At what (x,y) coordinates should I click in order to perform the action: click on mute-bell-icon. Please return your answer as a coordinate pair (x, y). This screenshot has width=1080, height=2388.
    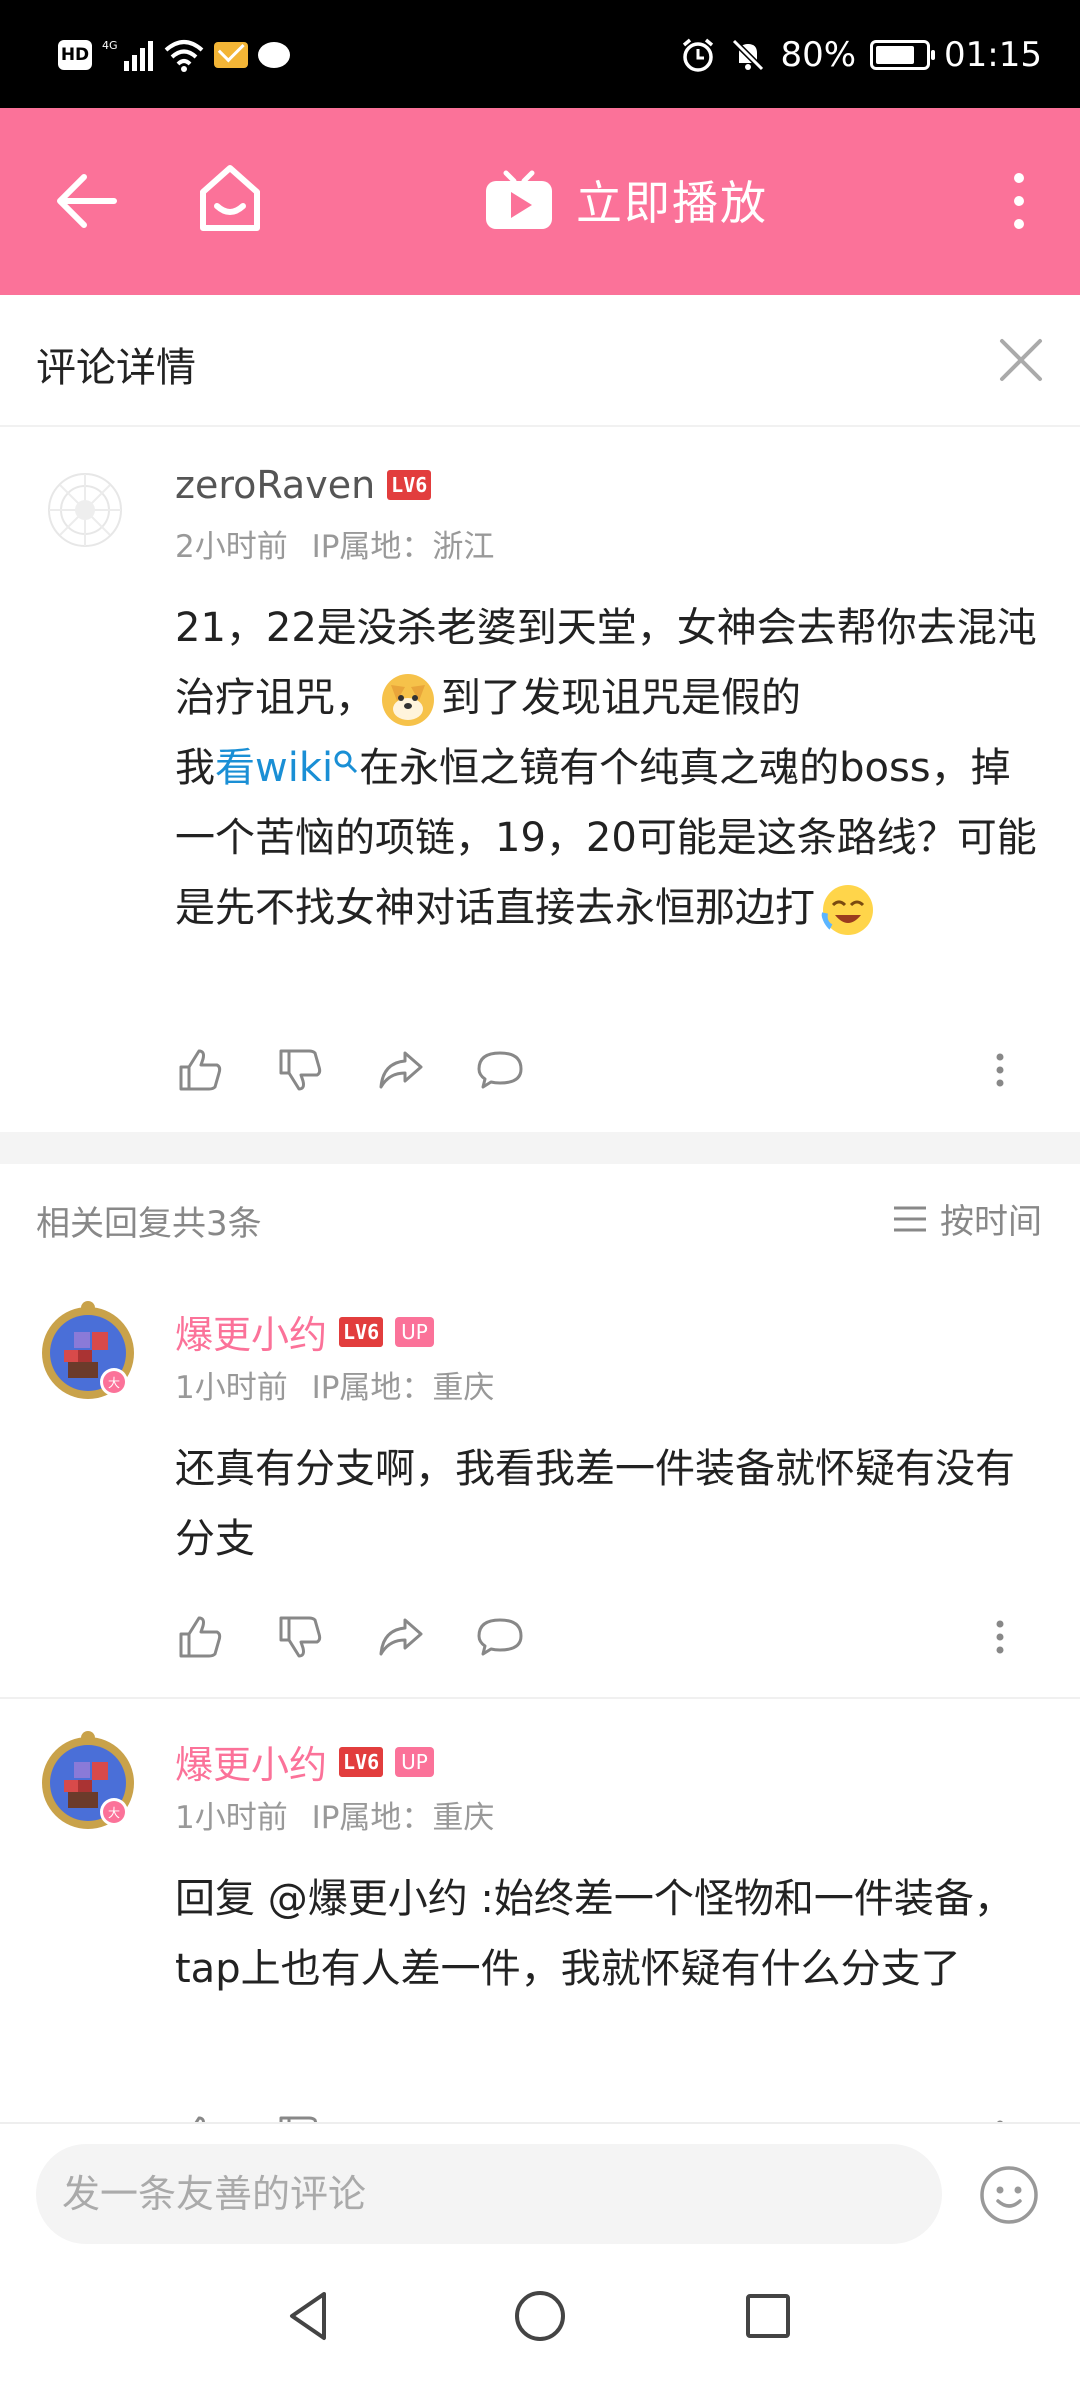
    Looking at the image, I should click on (748, 55).